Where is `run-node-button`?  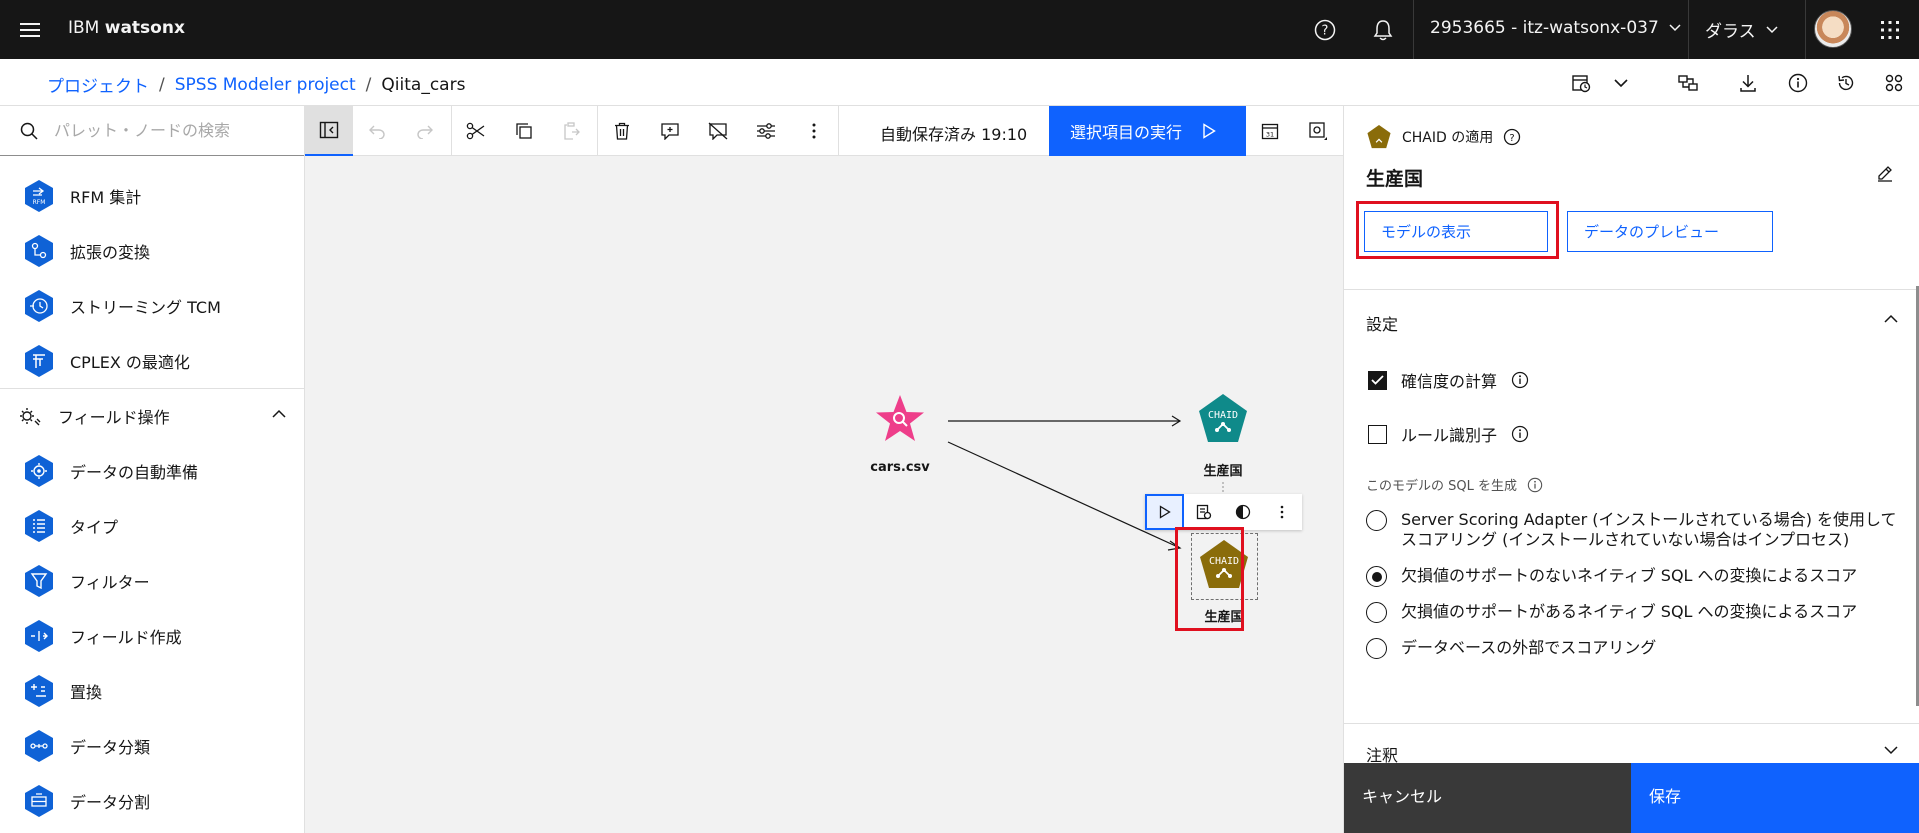 run-node-button is located at coordinates (1164, 512).